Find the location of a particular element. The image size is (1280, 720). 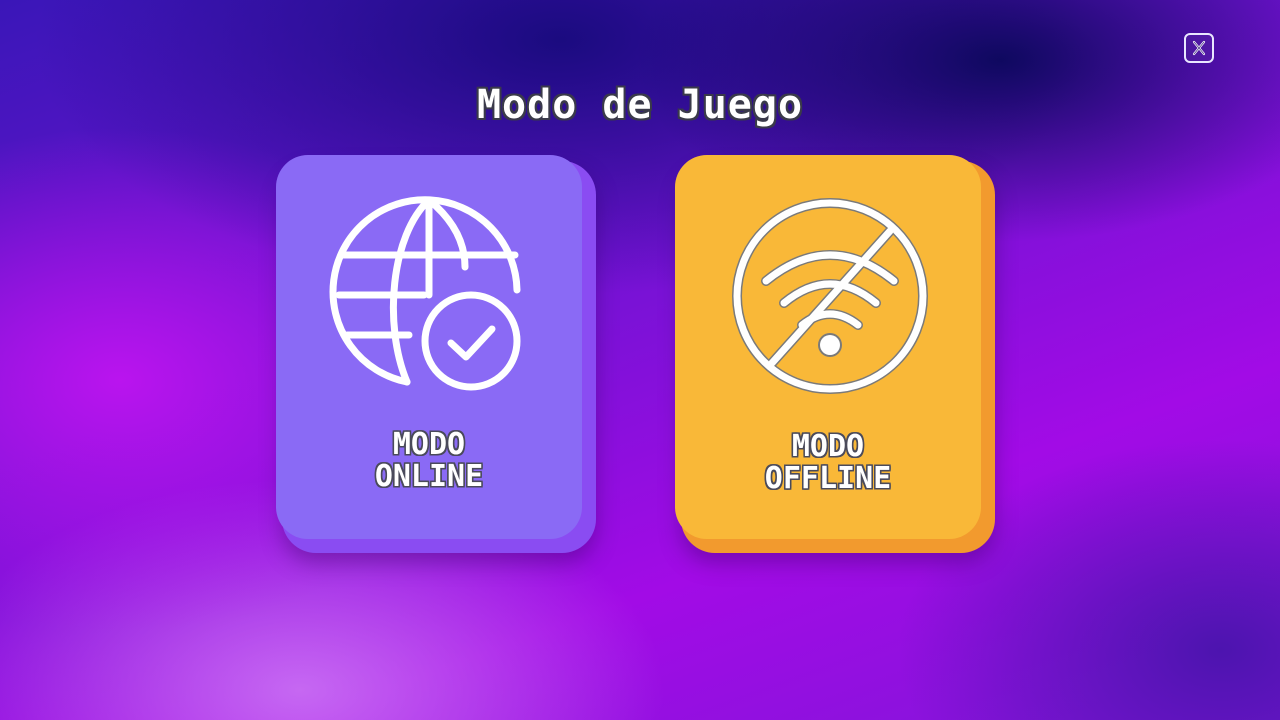

online-mode-card: MODO ONLINE is located at coordinates (436, 354).